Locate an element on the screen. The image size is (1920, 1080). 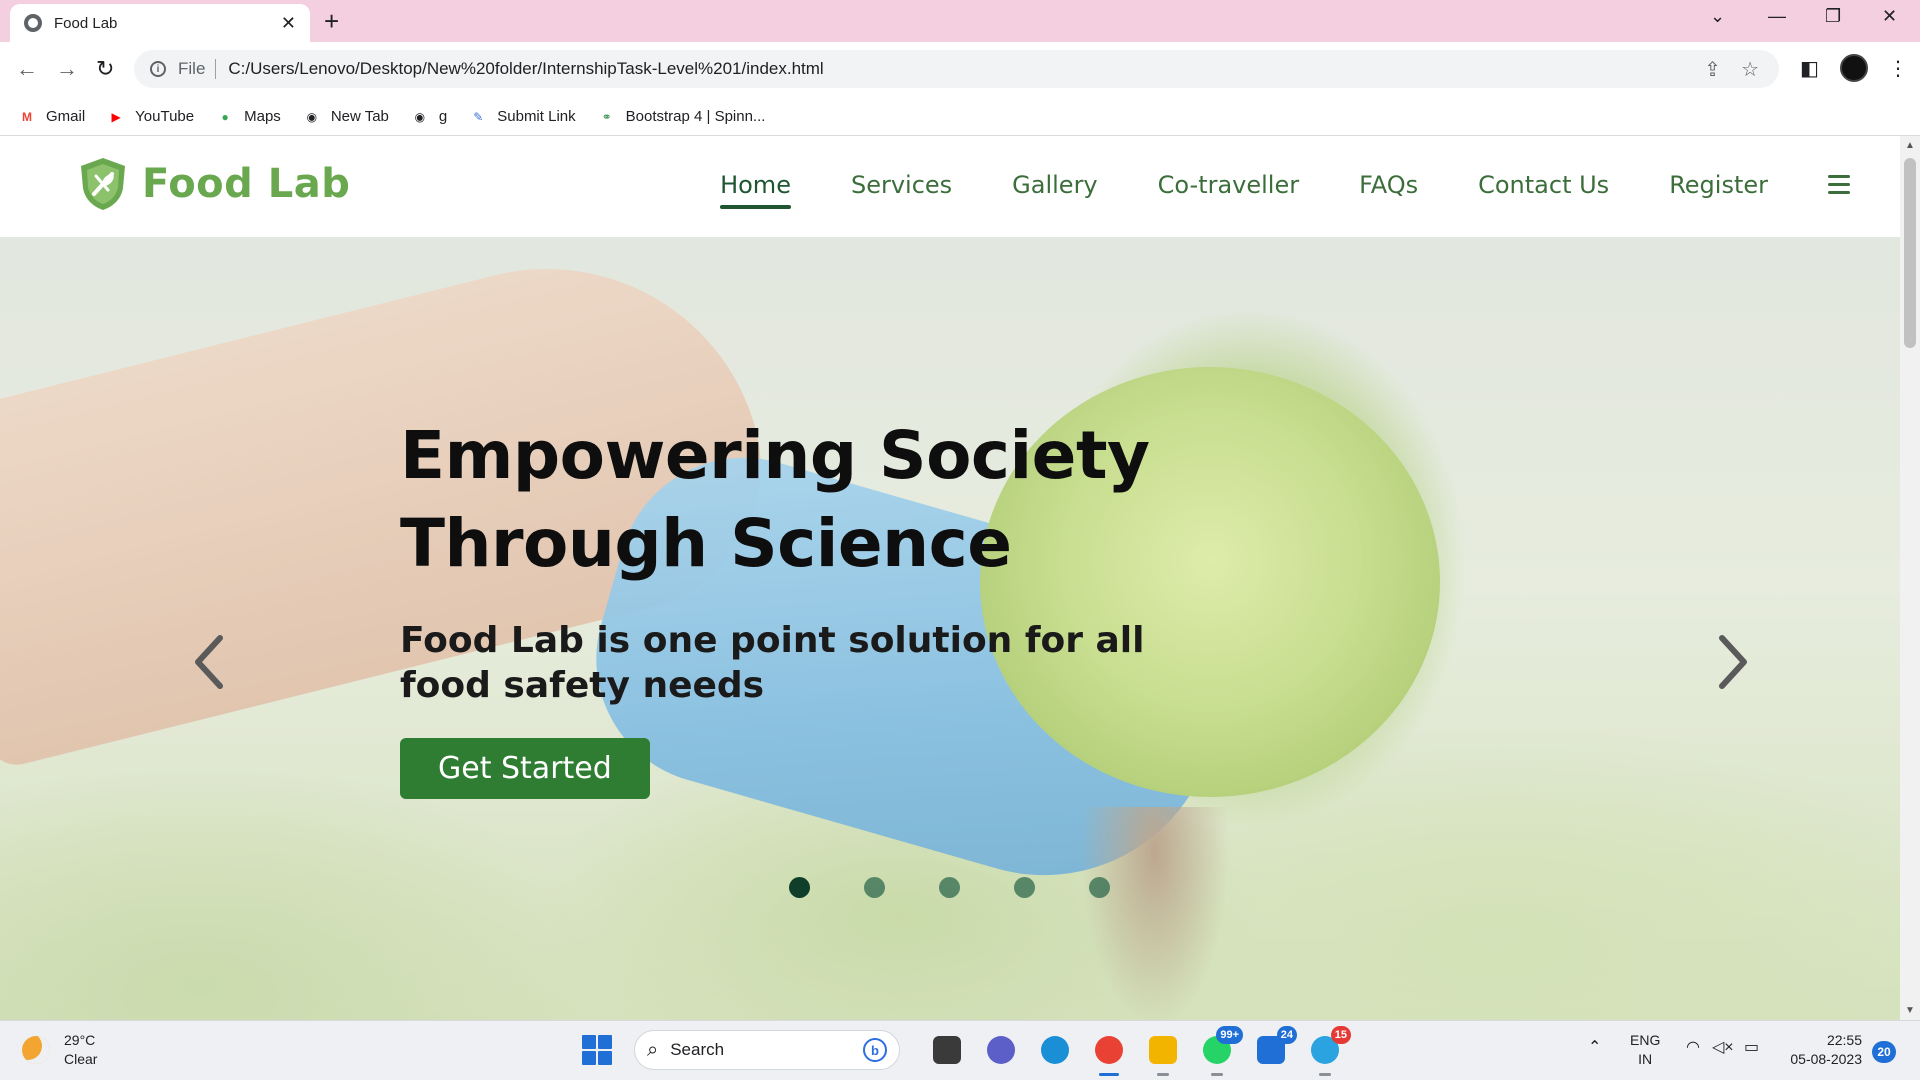
nav-link-gallery: Gallery is located at coordinates (1054, 188).